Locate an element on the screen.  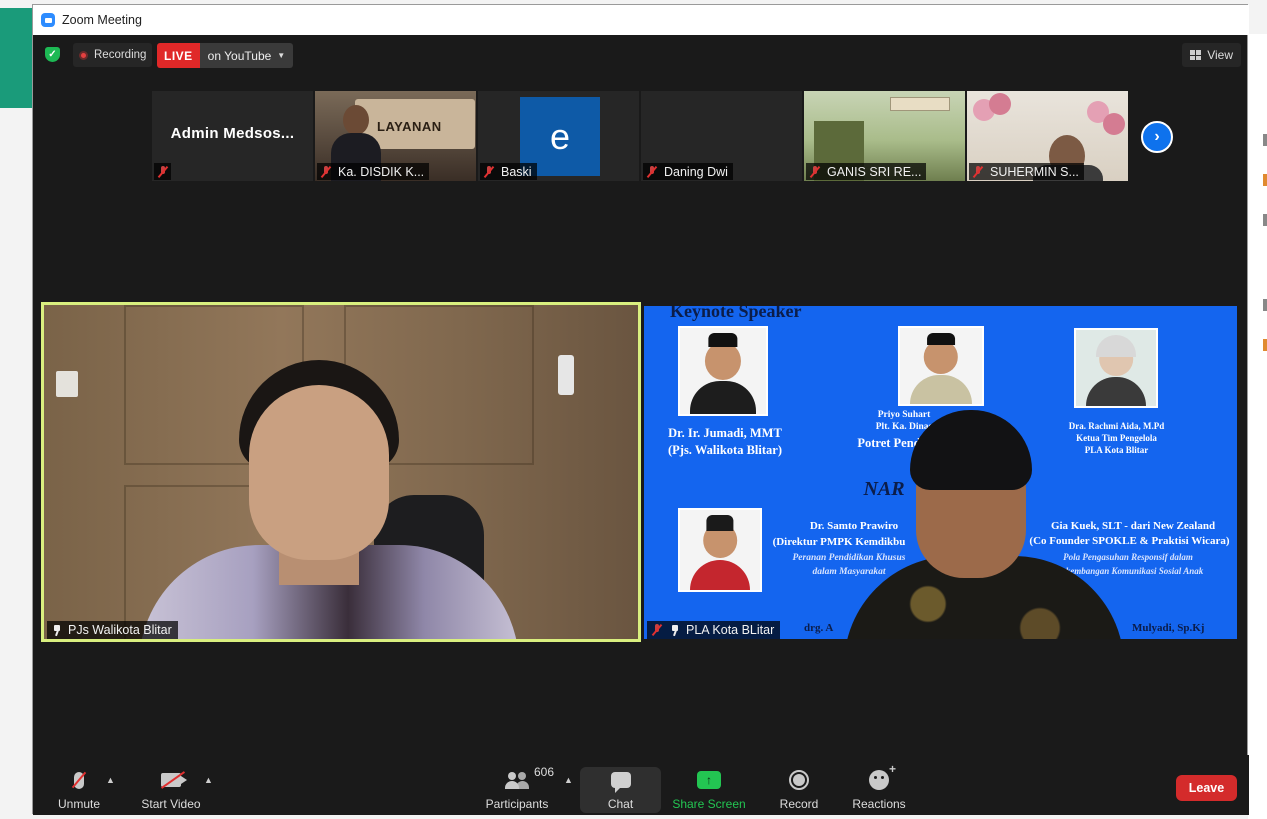
slide-header: Keynote Speaker is located at coordinates (736, 313).